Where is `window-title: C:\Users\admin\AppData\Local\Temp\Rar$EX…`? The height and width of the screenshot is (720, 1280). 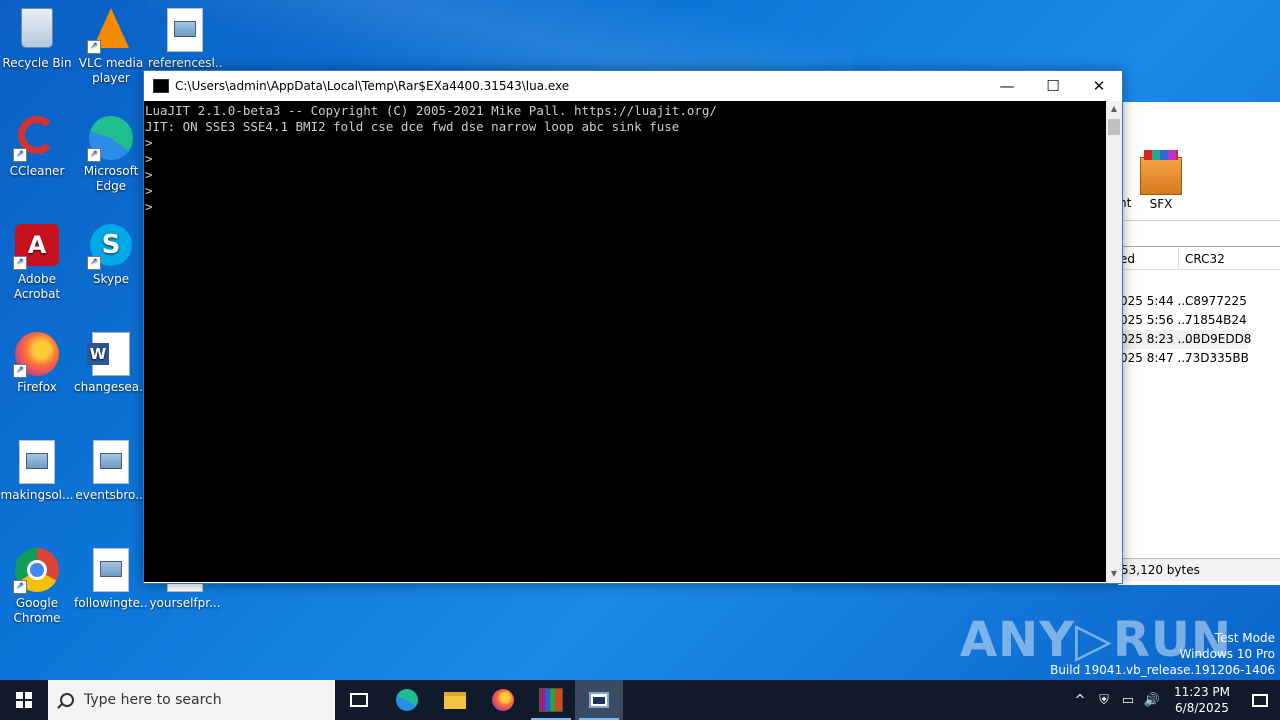 window-title: C:\Users\admin\AppData\Local\Temp\Rar$EX… is located at coordinates (372, 86).